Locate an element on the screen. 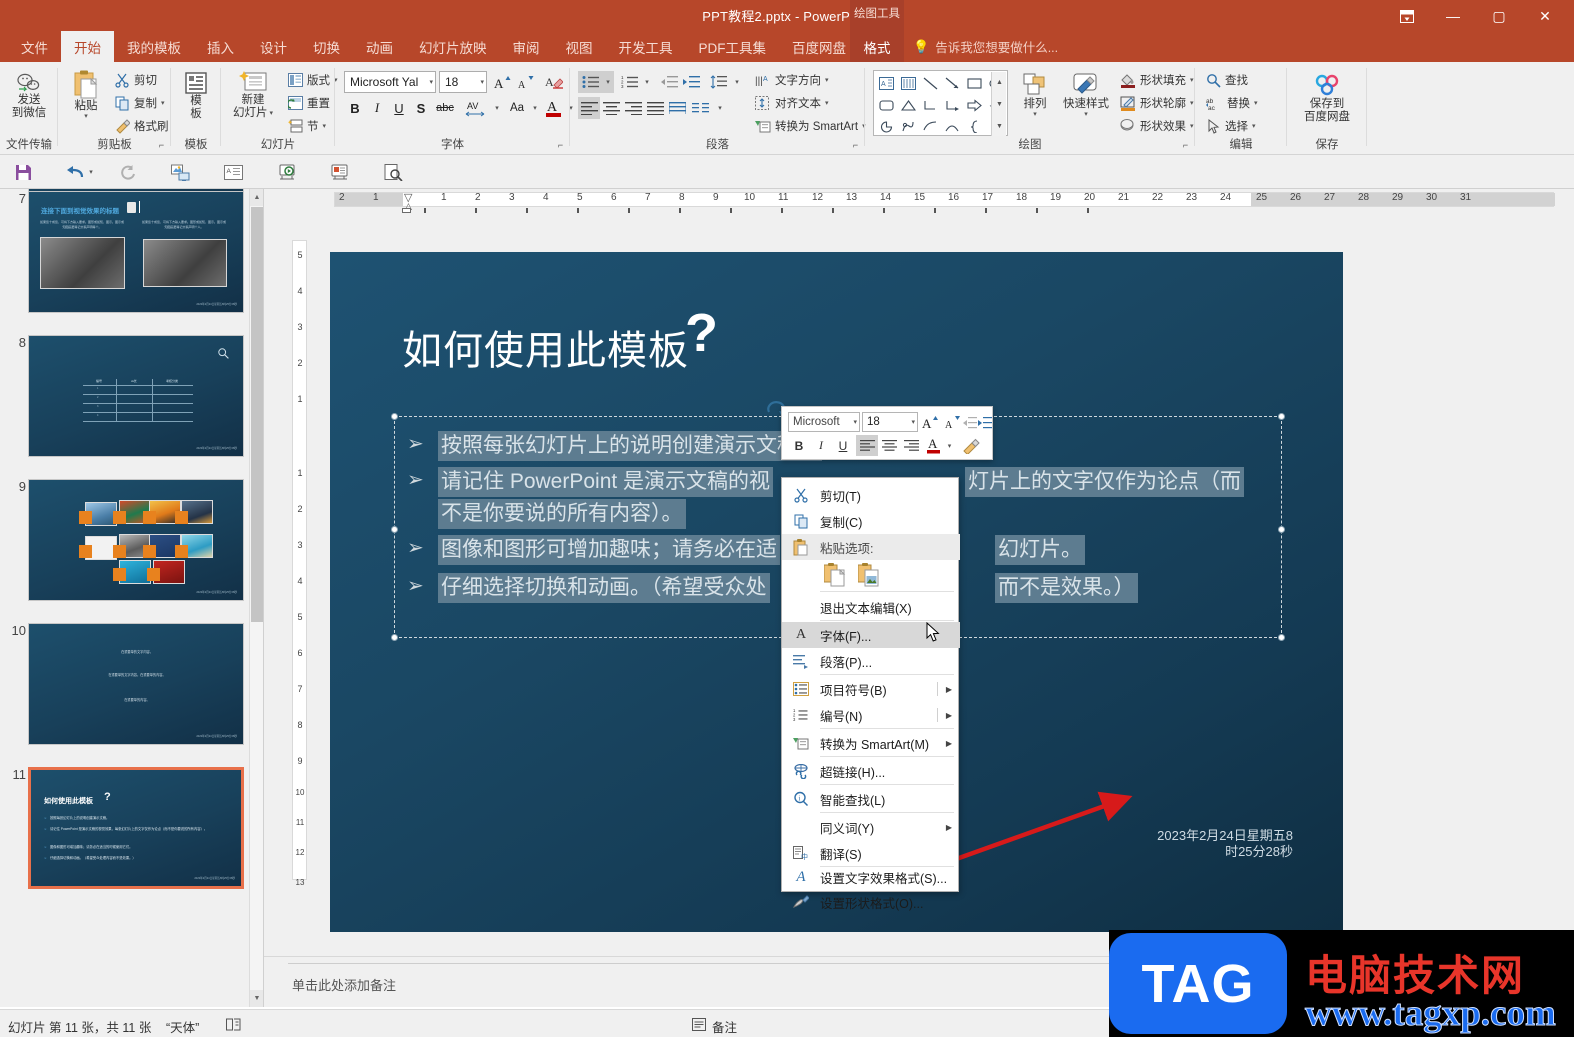  shape-fill-caret: ▾ is located at coordinates (1192, 80).